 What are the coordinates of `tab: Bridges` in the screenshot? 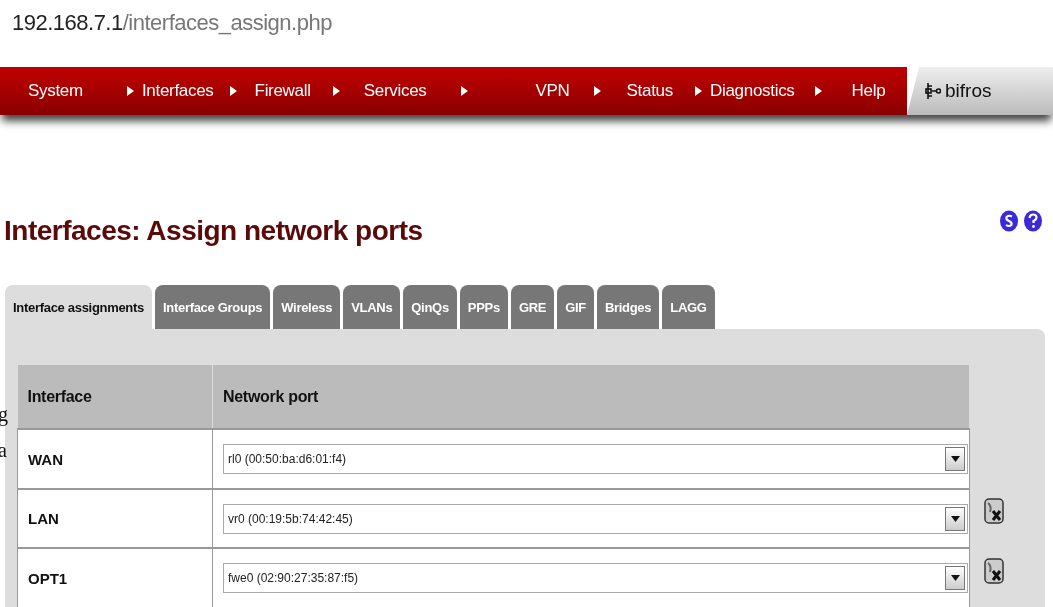 It's located at (628, 307).